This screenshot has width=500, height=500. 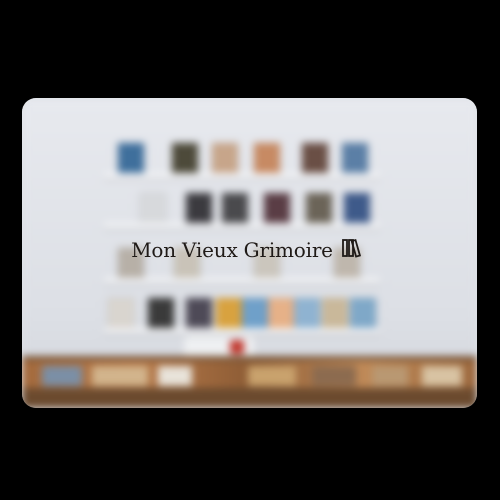 I want to click on books-icon, so click(x=355, y=250).